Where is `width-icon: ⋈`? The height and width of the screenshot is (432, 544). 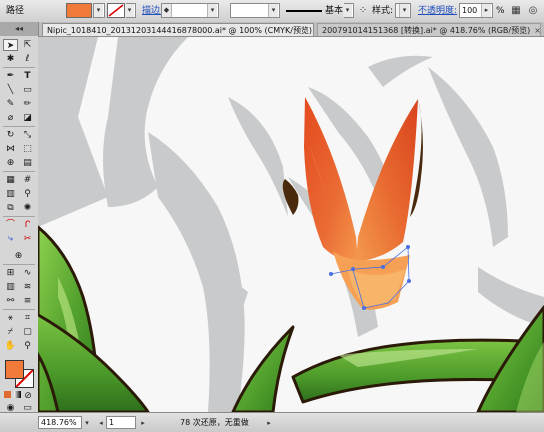 width-icon: ⋈ is located at coordinates (10, 149).